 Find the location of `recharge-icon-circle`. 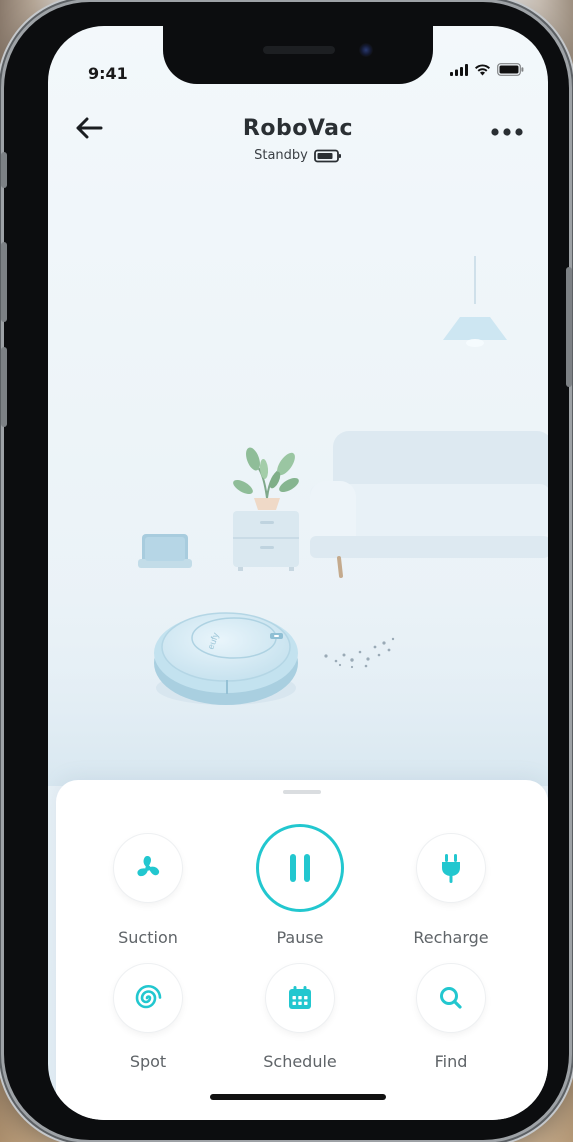

recharge-icon-circle is located at coordinates (451, 868).